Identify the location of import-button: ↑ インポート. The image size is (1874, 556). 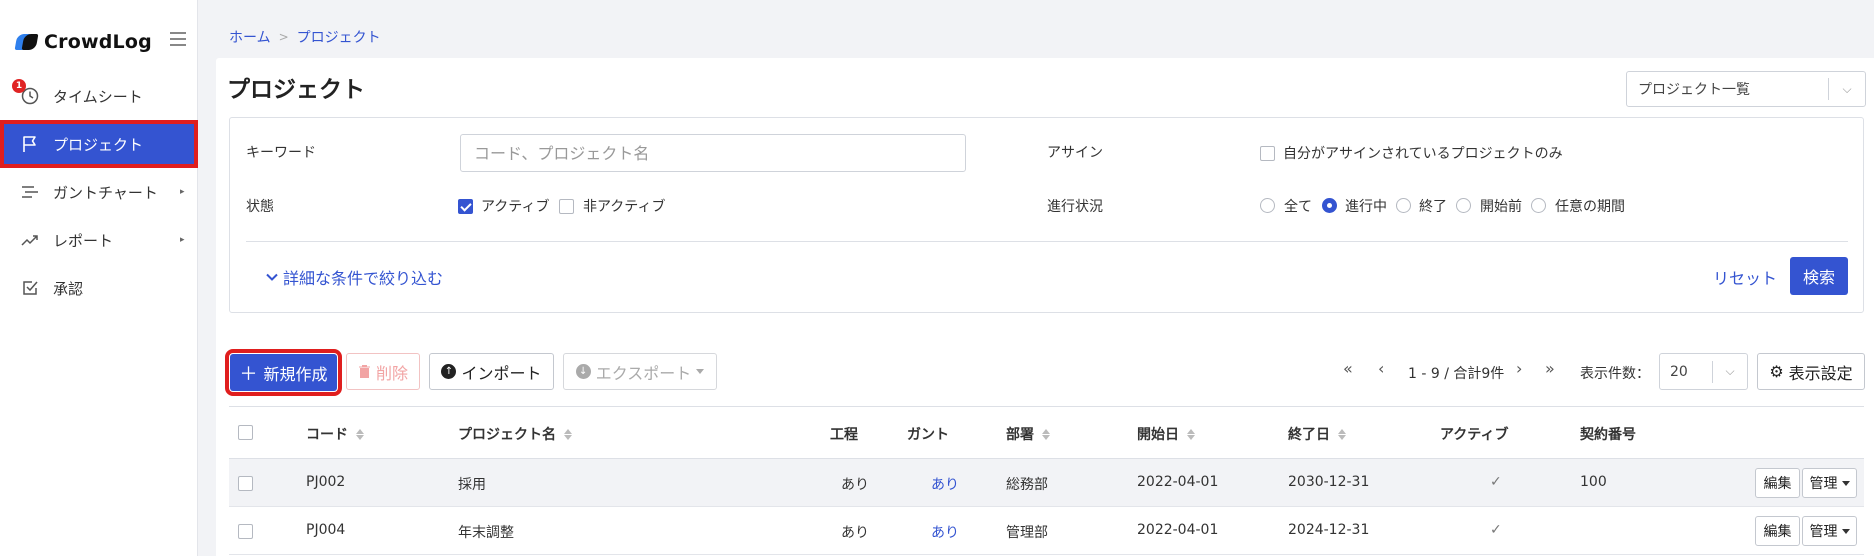
(491, 371).